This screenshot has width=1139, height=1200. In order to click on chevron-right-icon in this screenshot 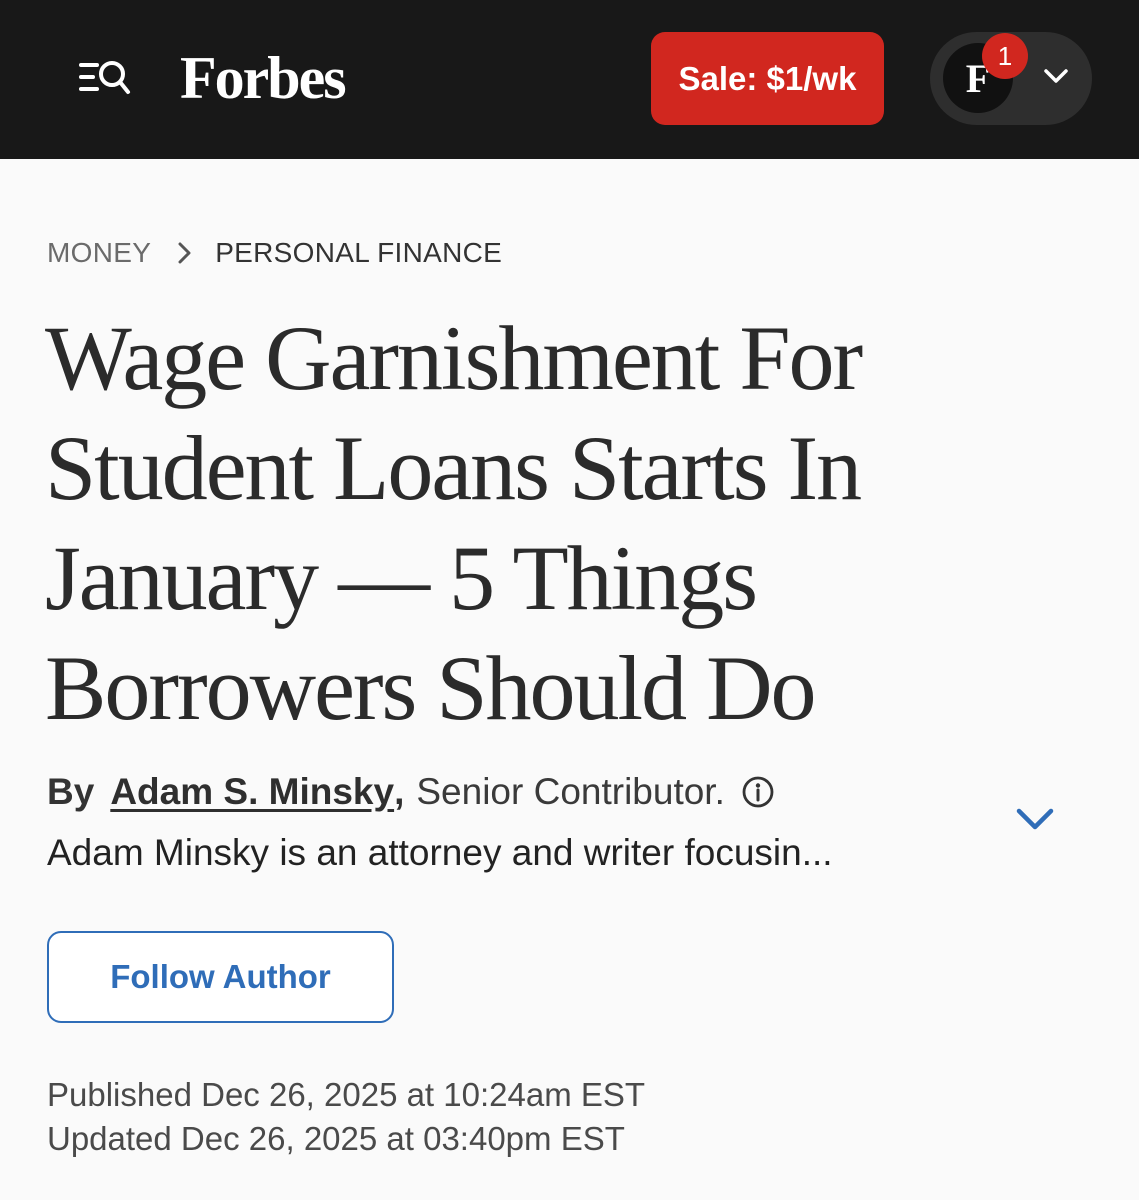, I will do `click(185, 253)`.